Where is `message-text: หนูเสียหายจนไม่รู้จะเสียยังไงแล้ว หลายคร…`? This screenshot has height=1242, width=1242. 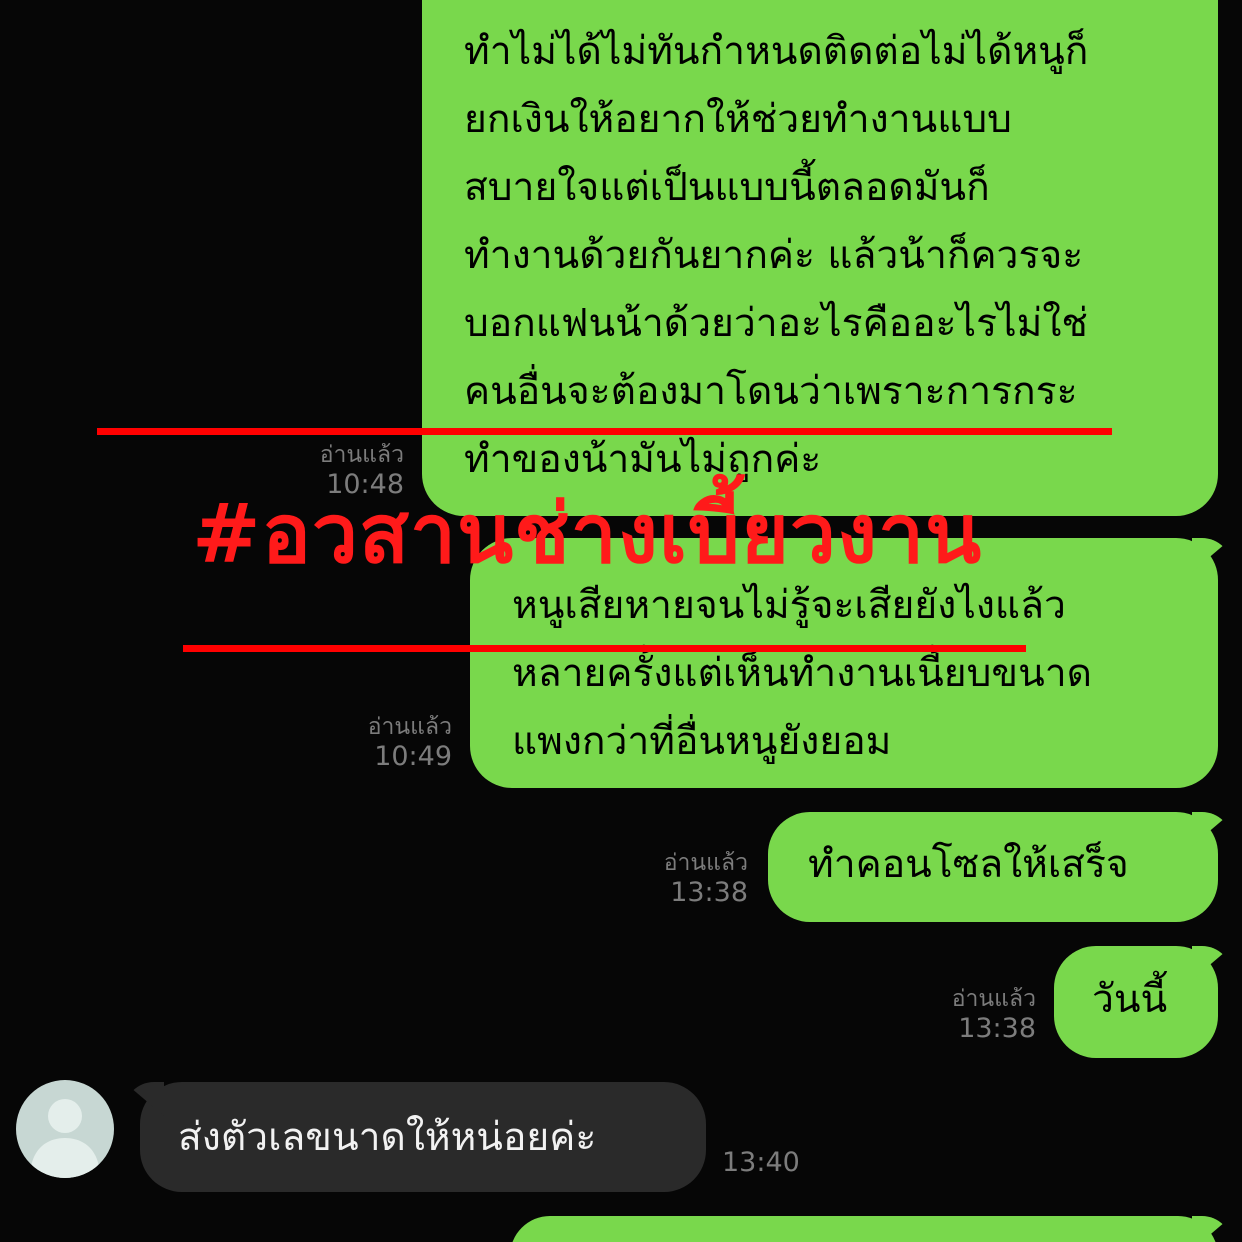
message-text: หนูเสียหายจนไม่รู้จะเสียยังไงแล้ว หลายคร… is located at coordinates (802, 673).